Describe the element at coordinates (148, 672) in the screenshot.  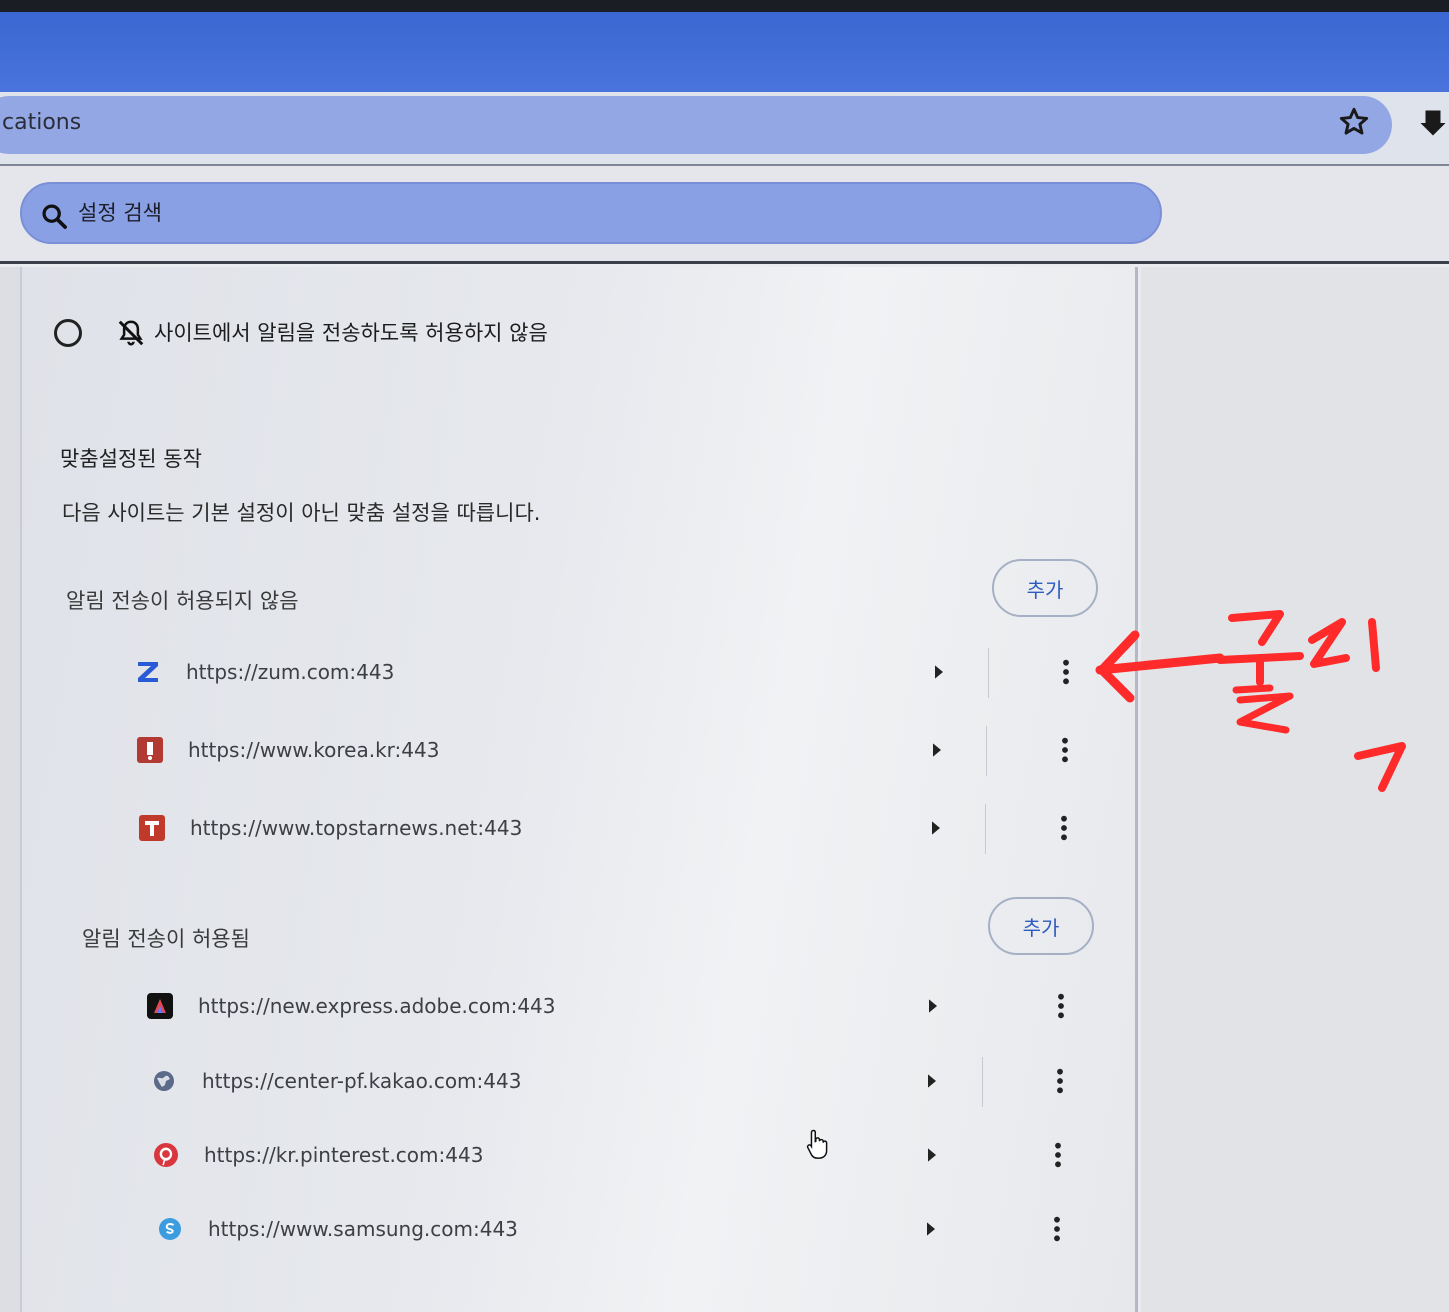
I see `zum-z-icon` at that location.